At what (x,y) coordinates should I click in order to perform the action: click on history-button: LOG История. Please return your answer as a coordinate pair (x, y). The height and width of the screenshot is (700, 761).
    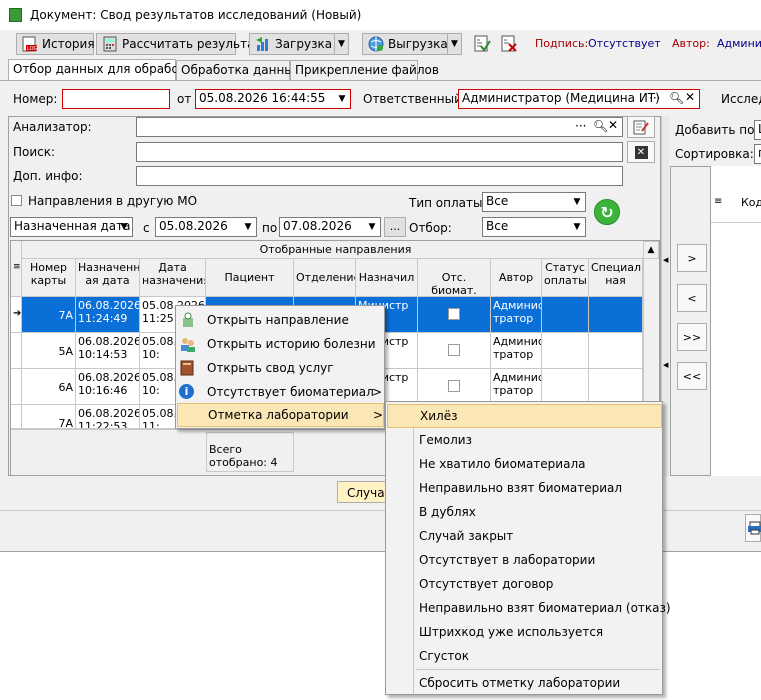
    Looking at the image, I should click on (55, 44).